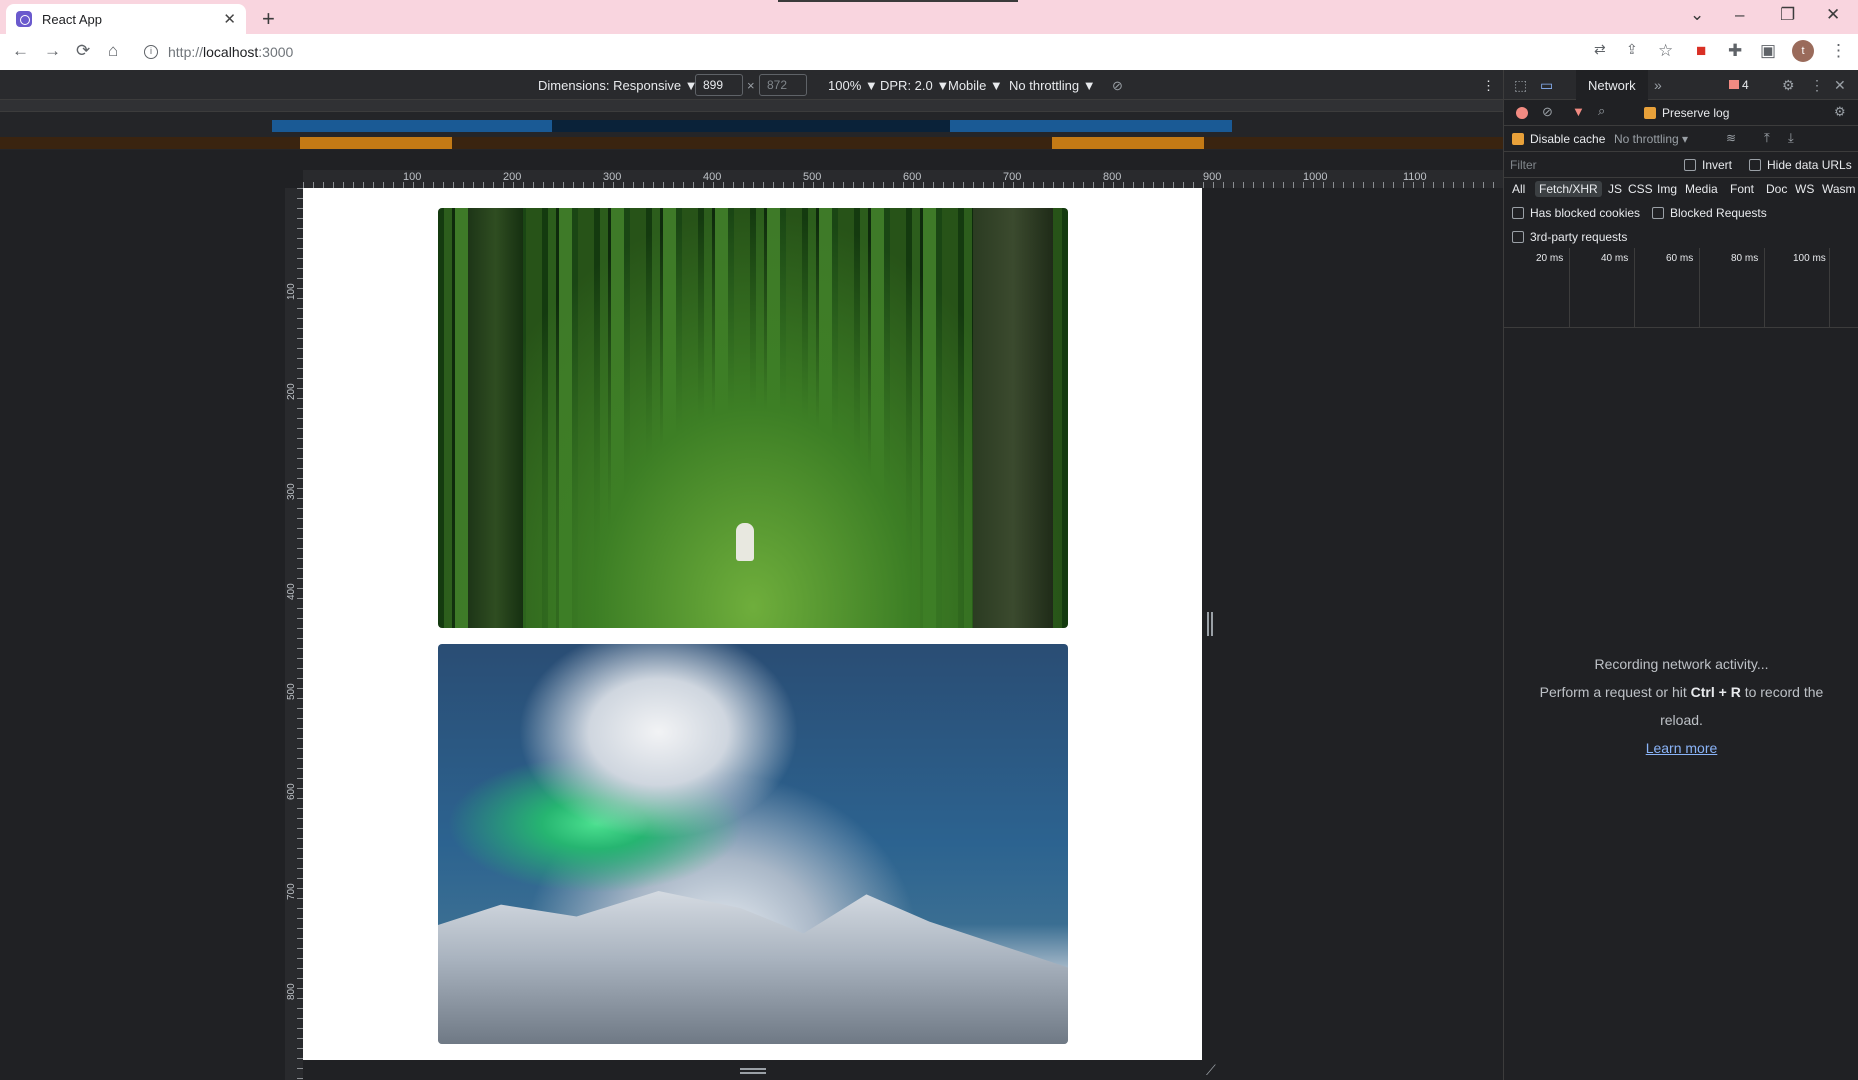  I want to click on ruler-label: 600, so click(291, 791).